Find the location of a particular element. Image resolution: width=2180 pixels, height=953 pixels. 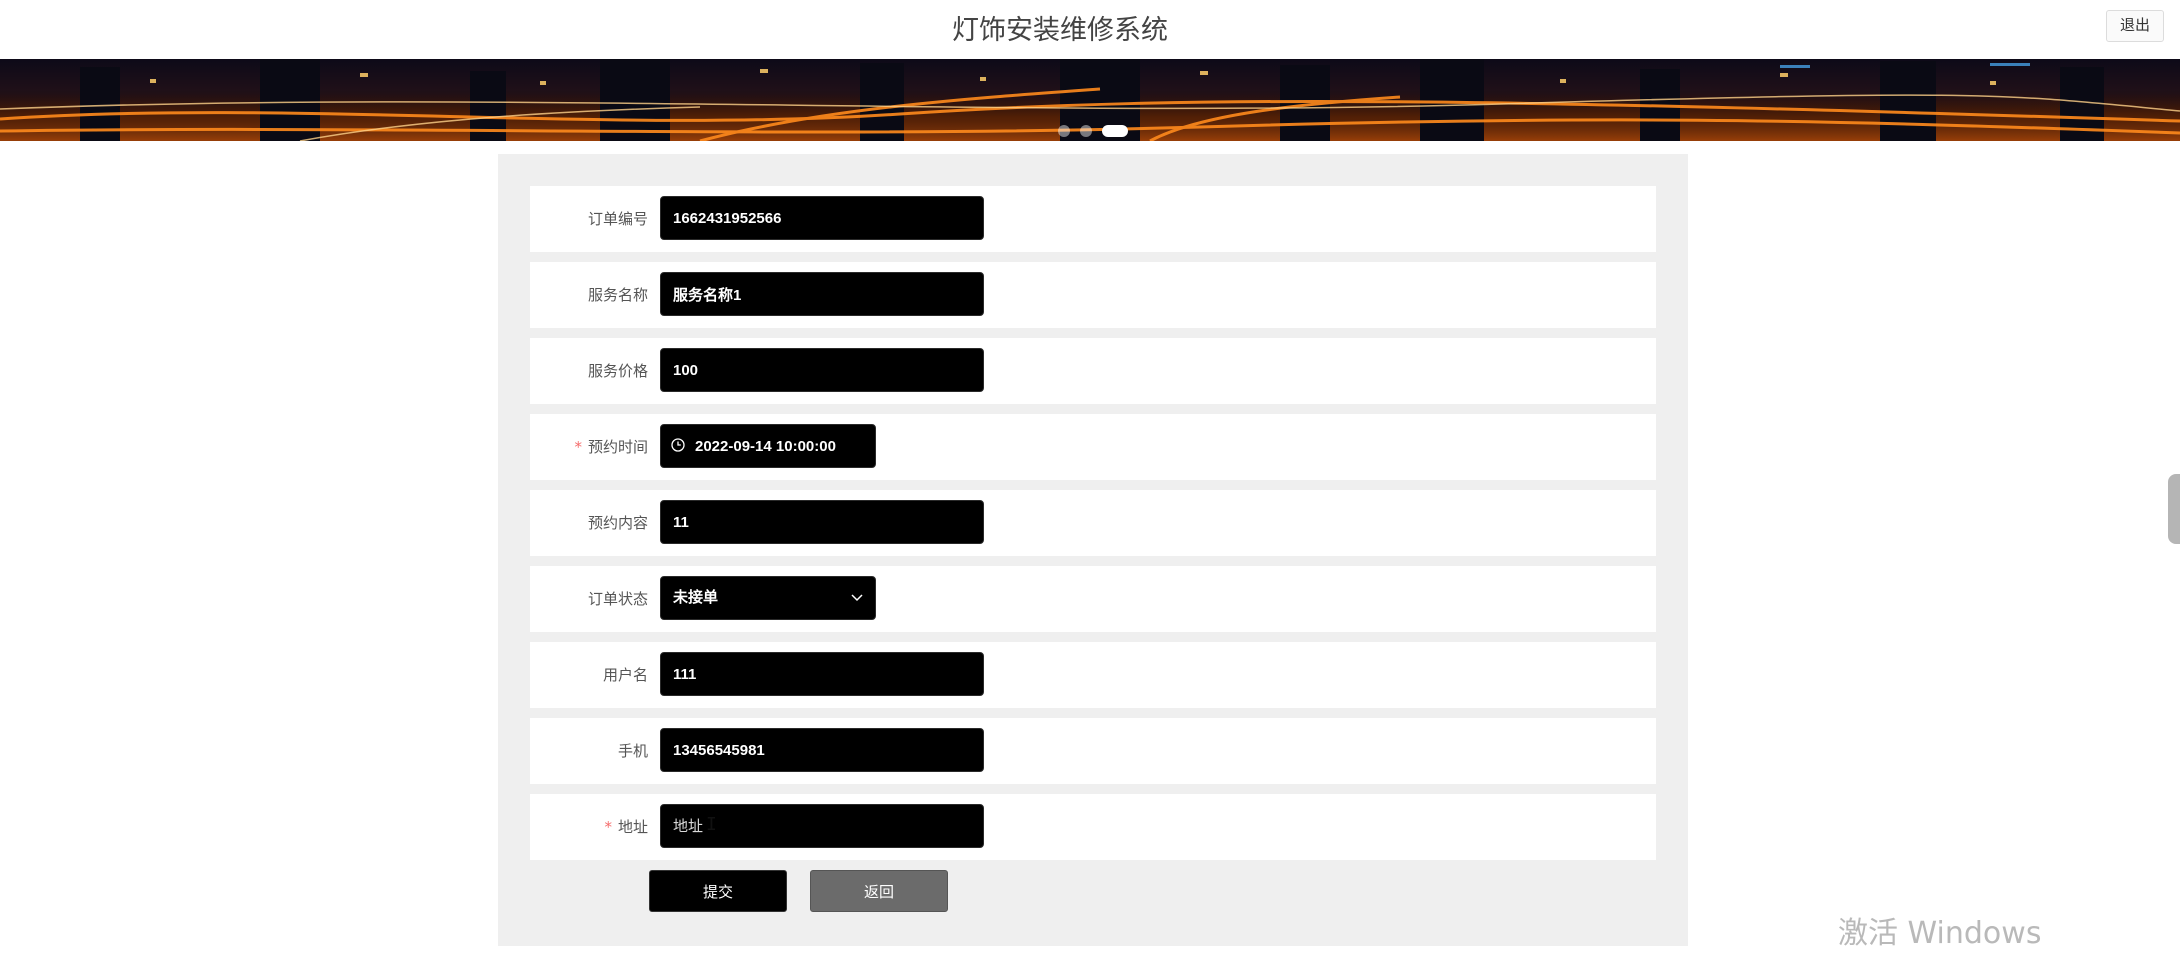

field-label: * 预约时间 is located at coordinates (589, 447).